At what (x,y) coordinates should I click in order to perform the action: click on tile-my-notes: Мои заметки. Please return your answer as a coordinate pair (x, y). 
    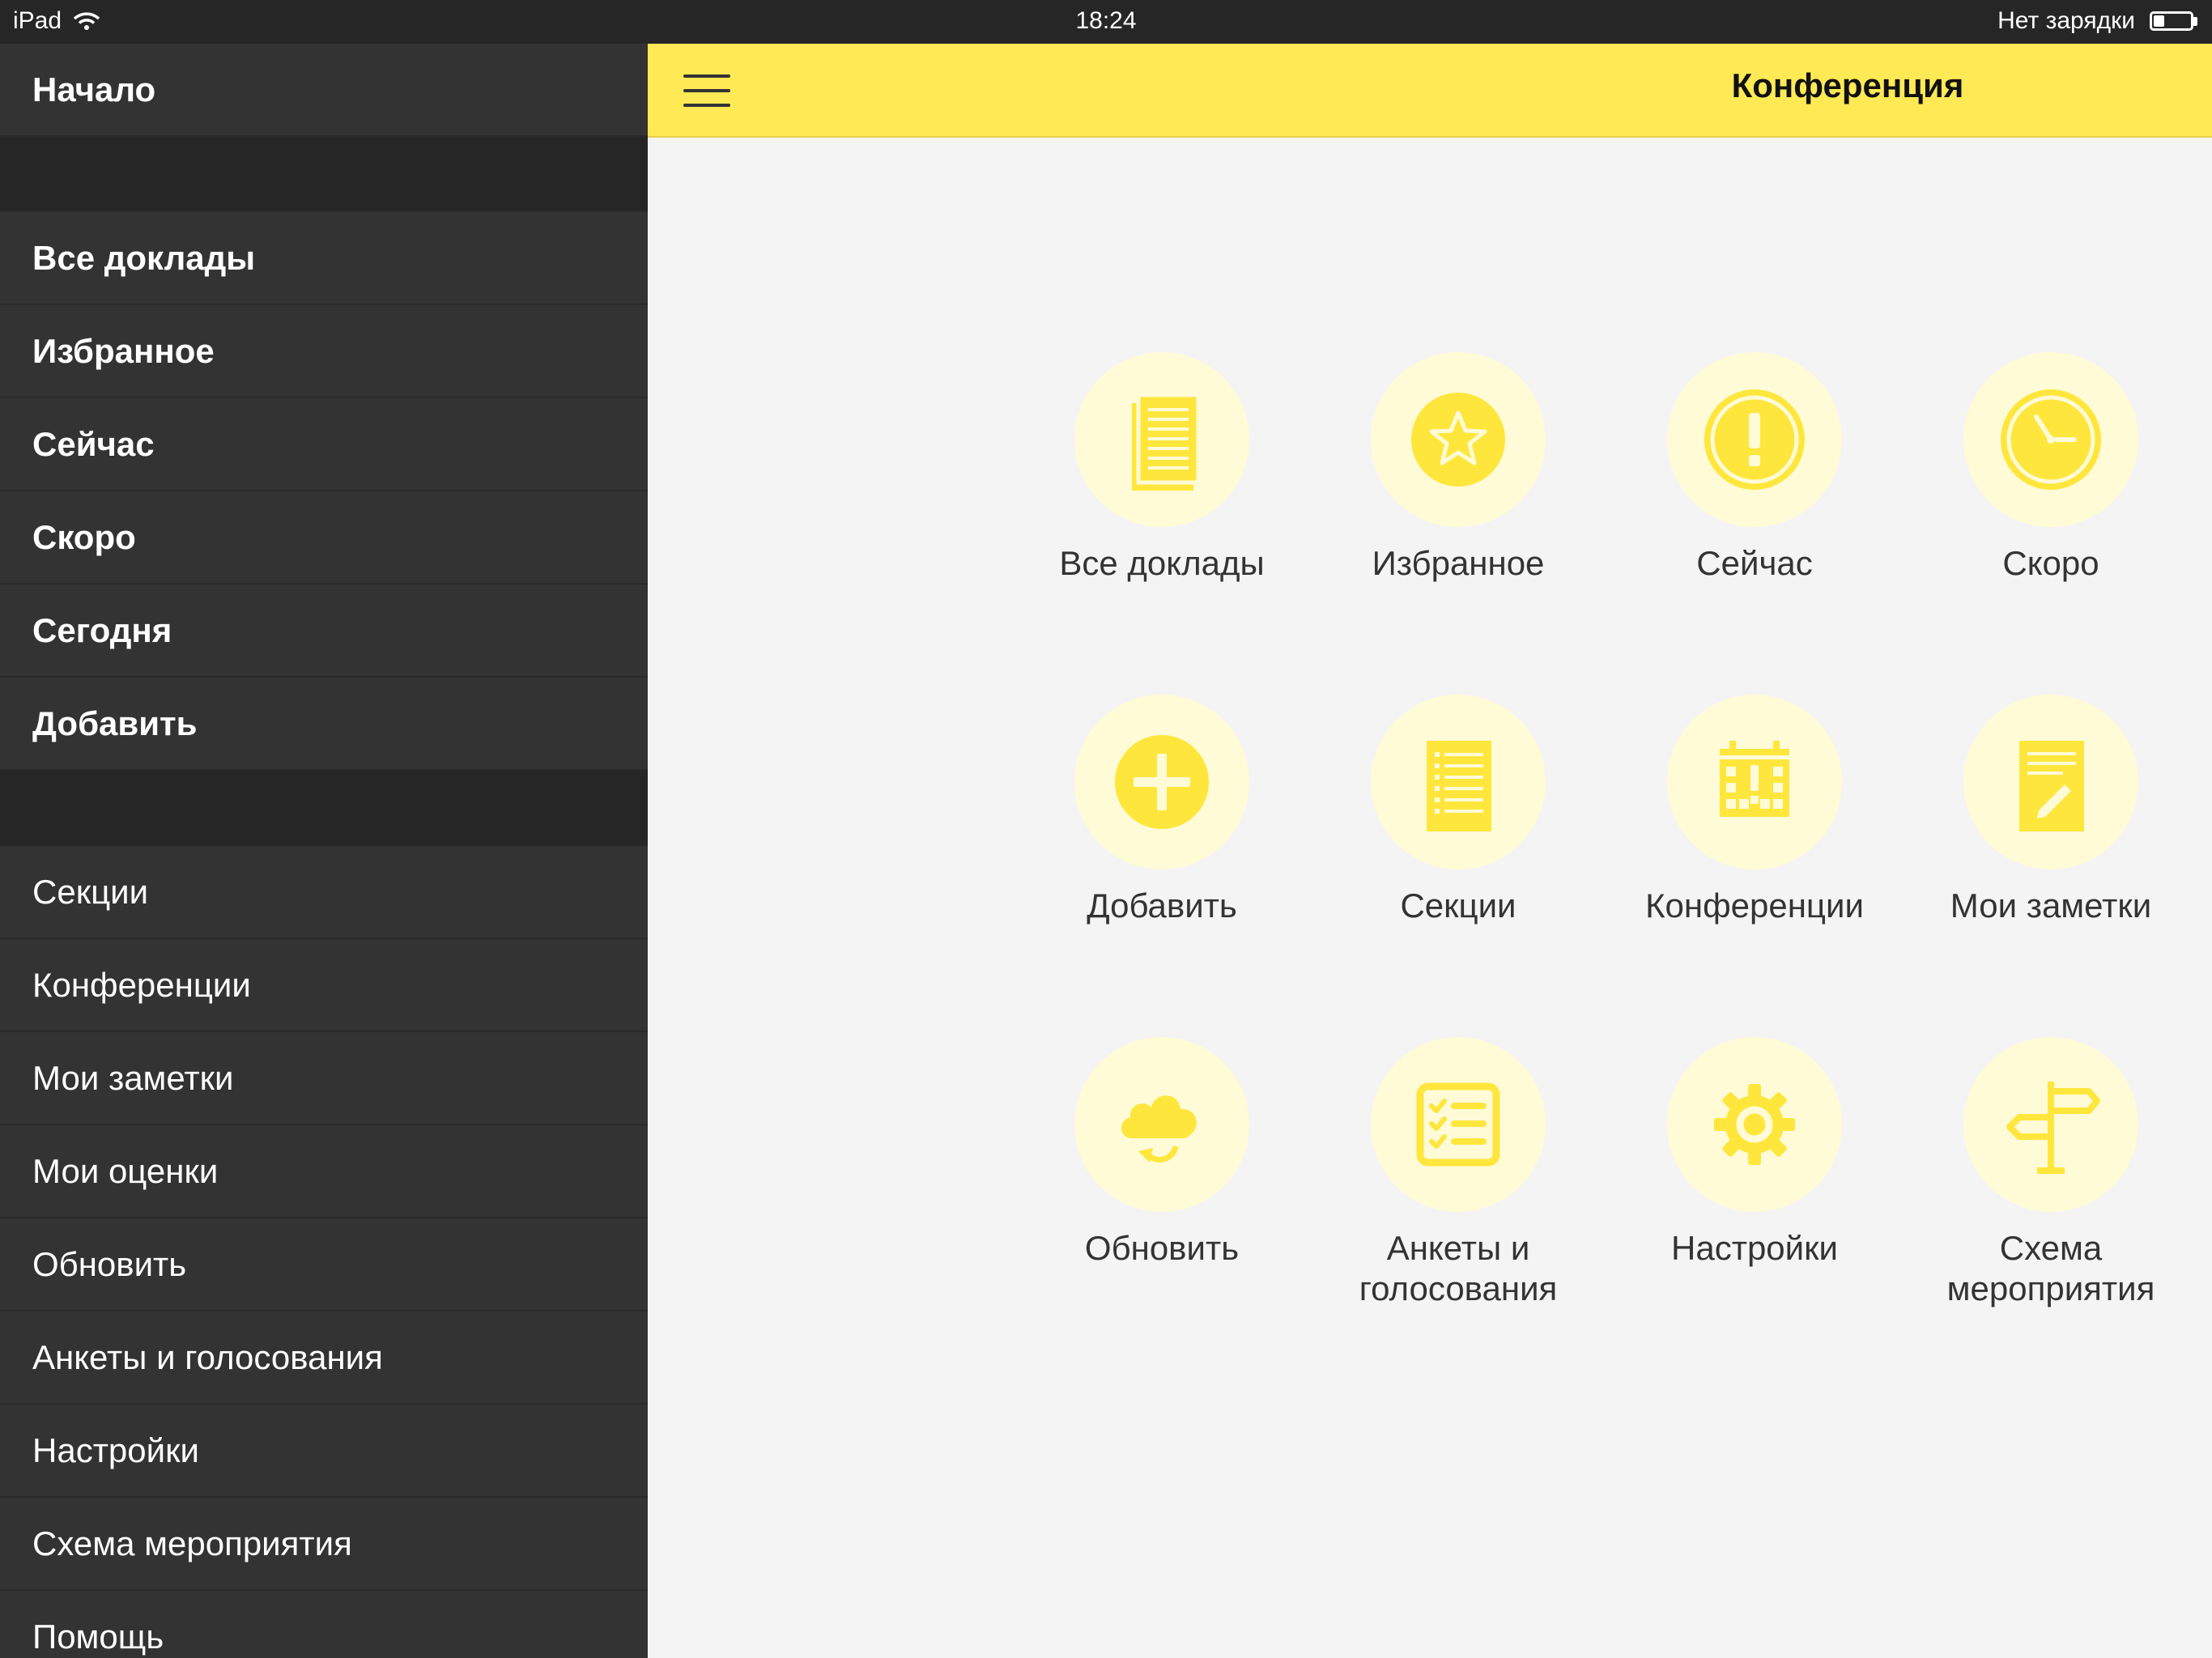
    Looking at the image, I should click on (2051, 810).